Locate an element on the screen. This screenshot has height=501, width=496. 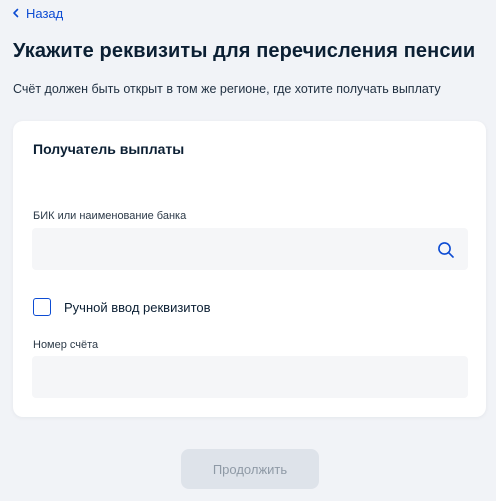
back-link-label: Назад is located at coordinates (45, 13).